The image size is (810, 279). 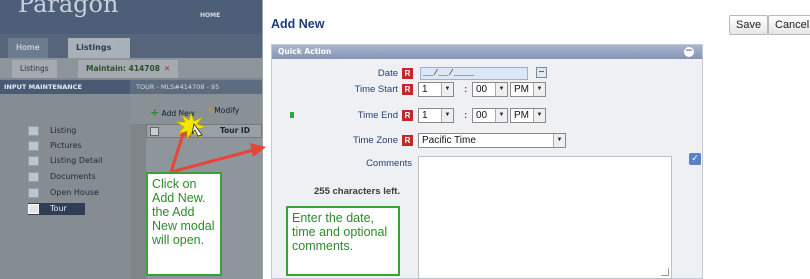 I want to click on top-tab-bar: Home Listings ✕, so click(x=131, y=46).